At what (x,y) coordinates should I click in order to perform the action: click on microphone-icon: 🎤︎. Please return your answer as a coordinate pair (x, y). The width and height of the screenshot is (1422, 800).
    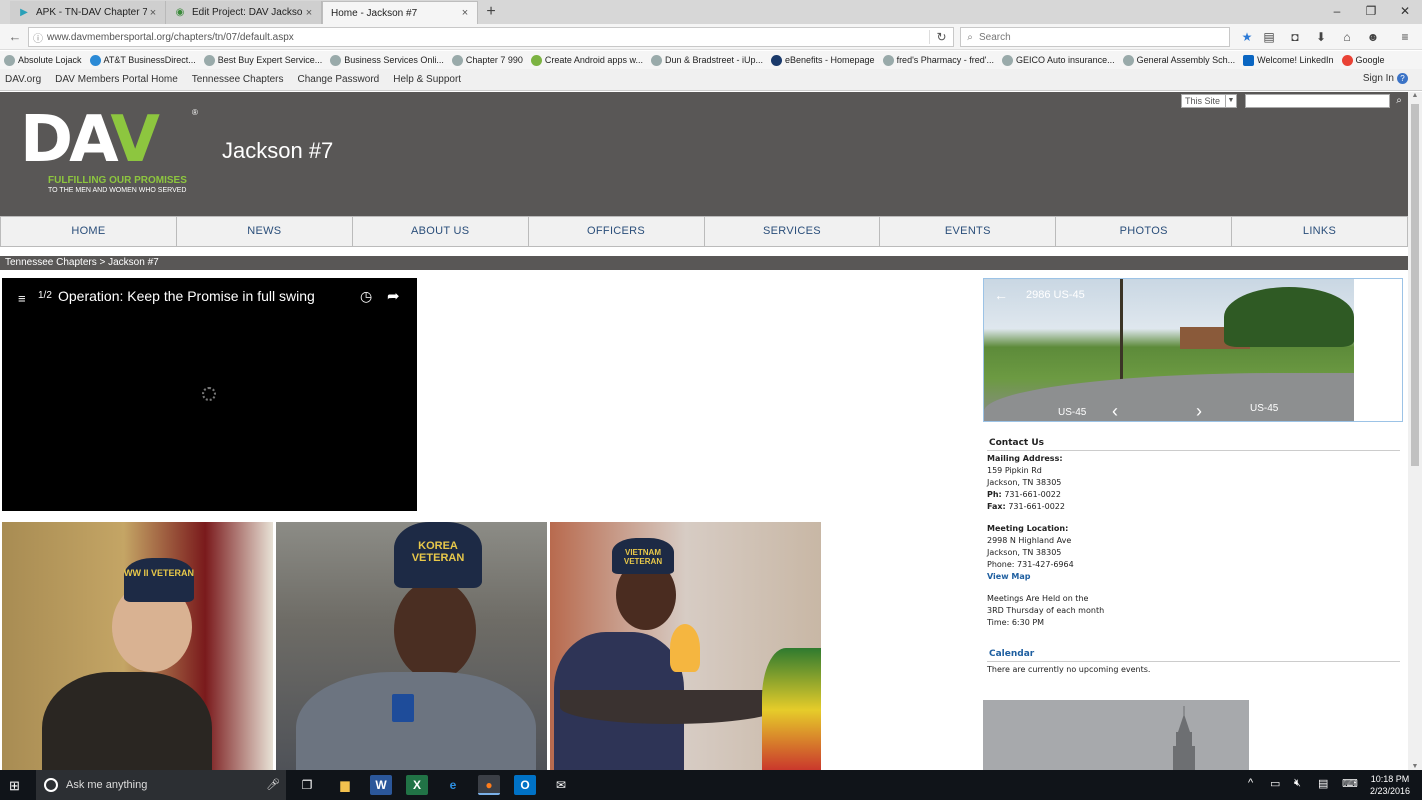
    Looking at the image, I should click on (273, 784).